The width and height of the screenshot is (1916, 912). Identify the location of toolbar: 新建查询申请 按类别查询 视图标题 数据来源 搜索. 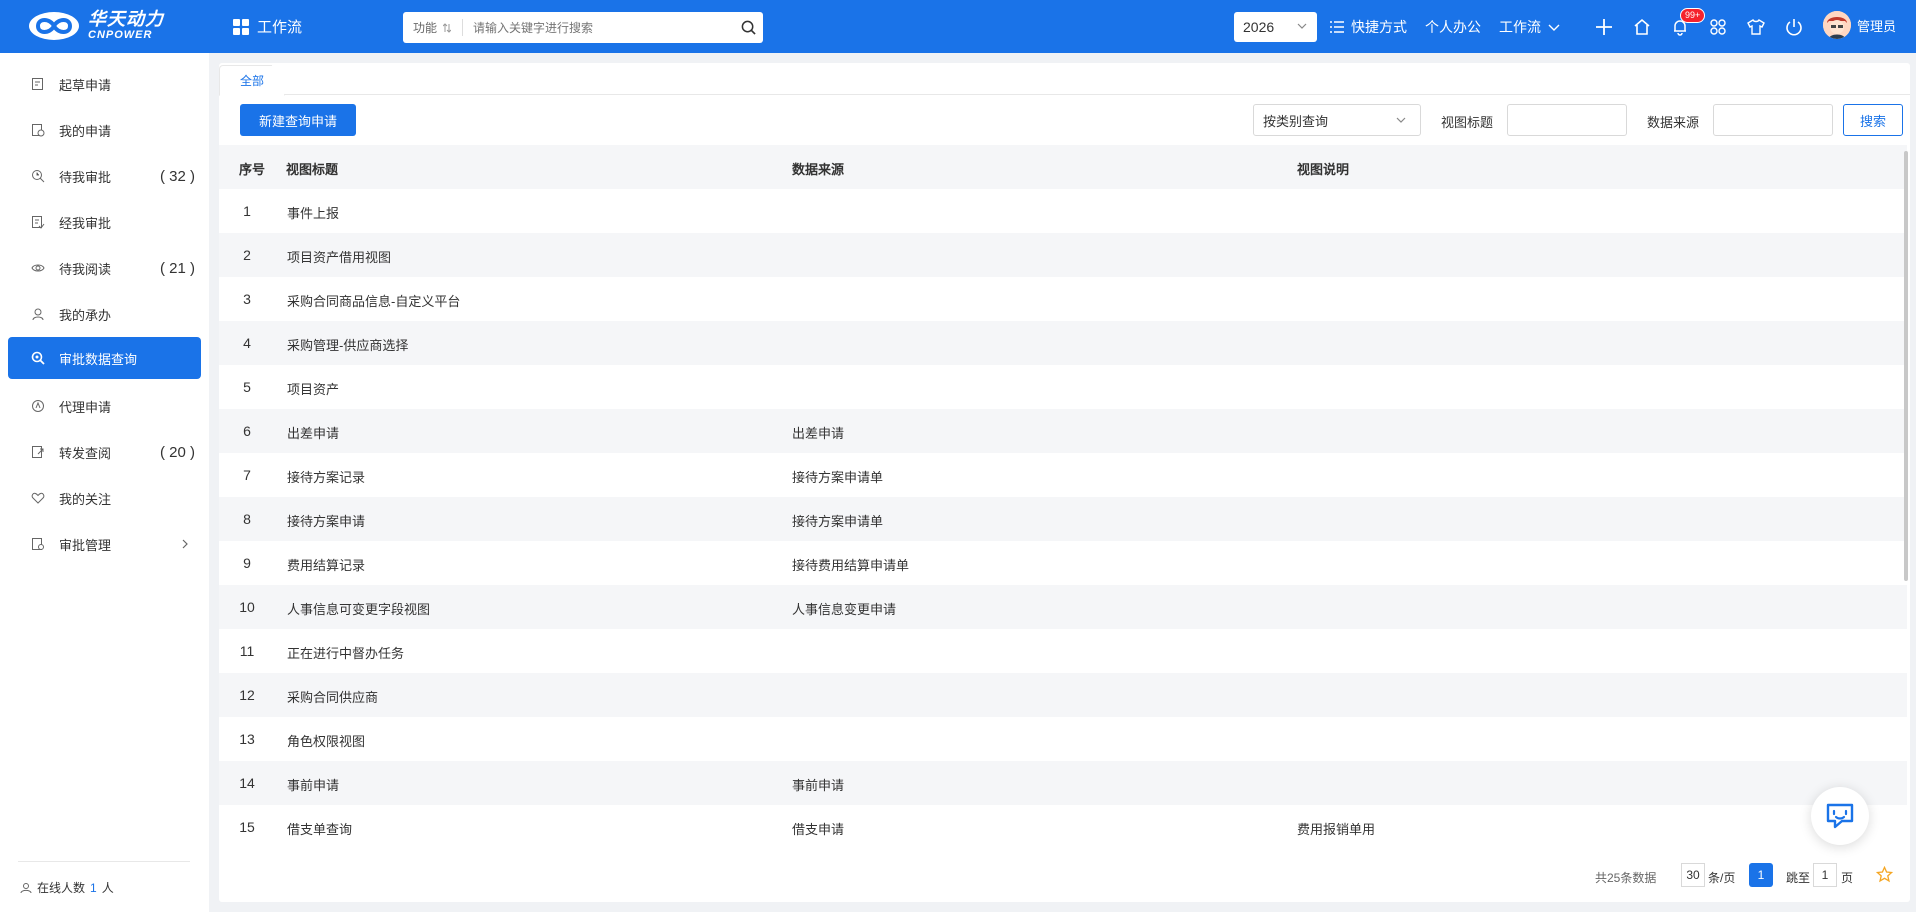
(1064, 121).